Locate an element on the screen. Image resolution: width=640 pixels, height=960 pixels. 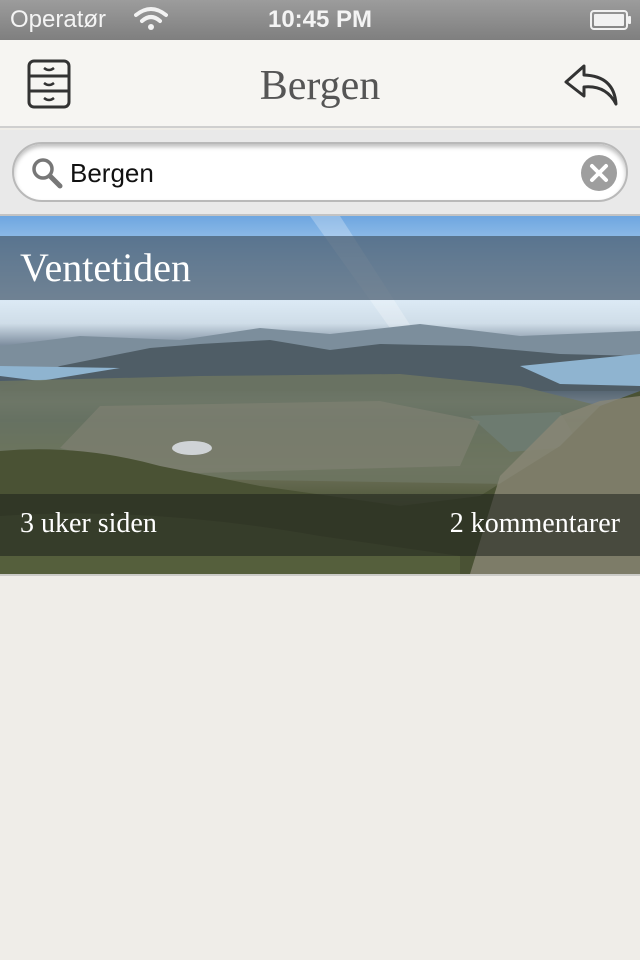
post-time-ago: 3 uker siden is located at coordinates (88, 523).